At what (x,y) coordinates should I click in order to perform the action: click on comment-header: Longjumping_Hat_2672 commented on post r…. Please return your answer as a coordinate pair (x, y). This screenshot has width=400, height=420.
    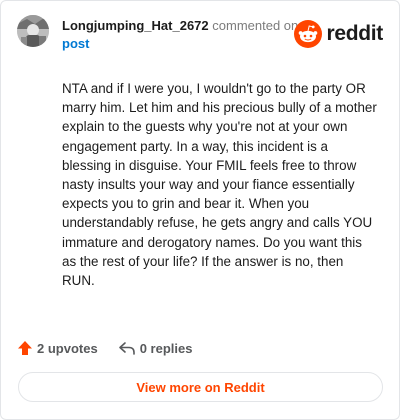
    Looking at the image, I should click on (200, 36).